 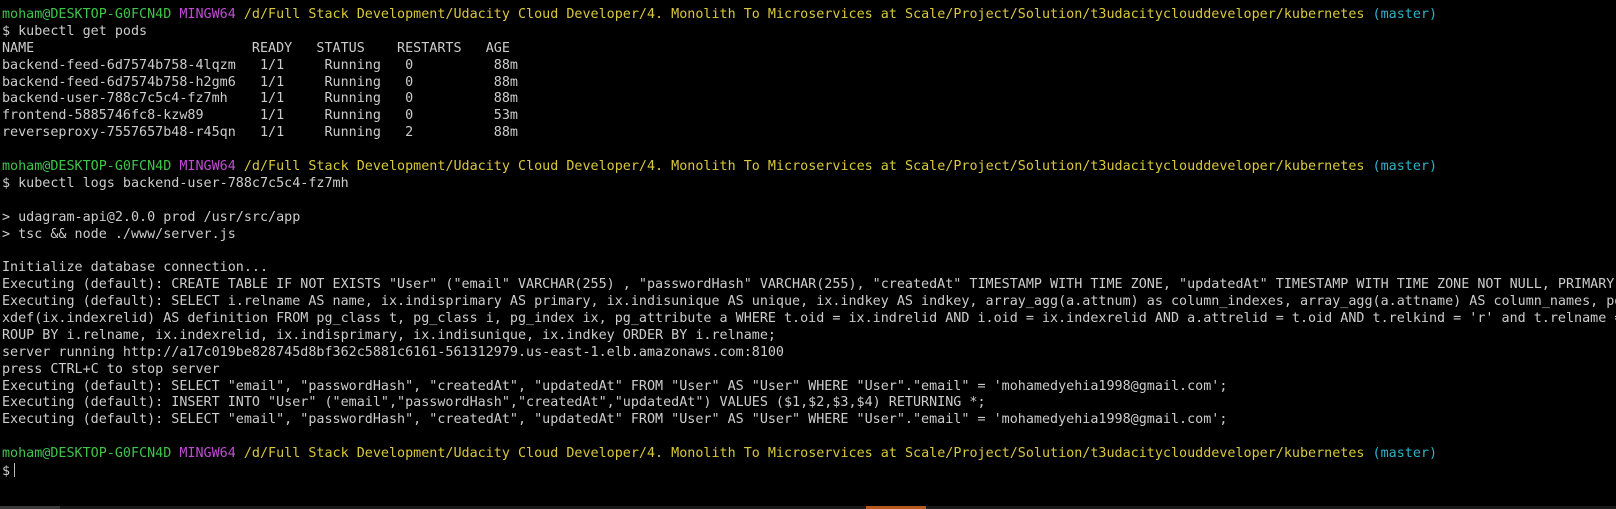 What do you see at coordinates (809, 471) in the screenshot?
I see `active-input-line: $` at bounding box center [809, 471].